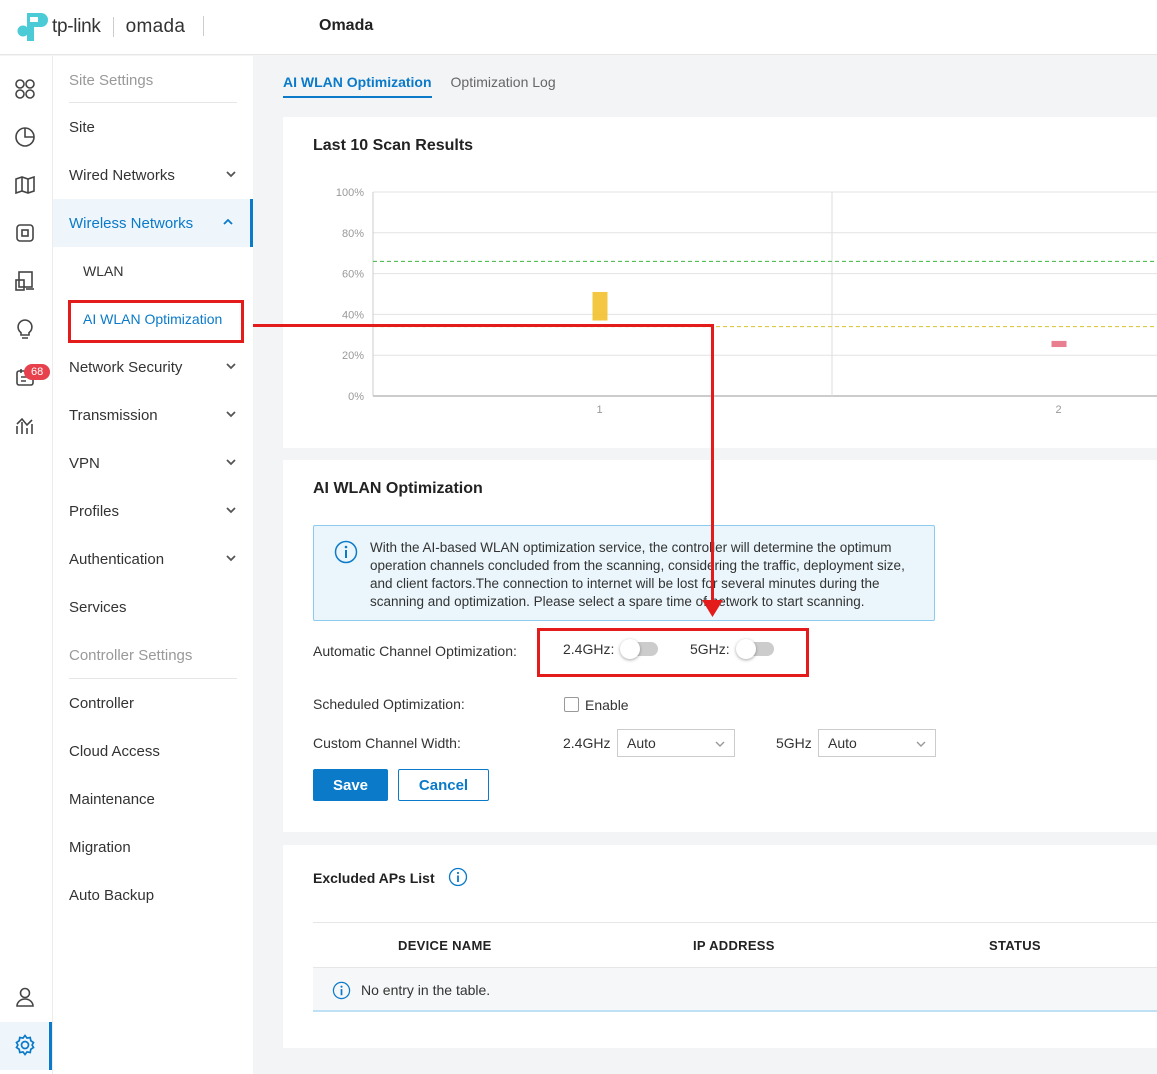  I want to click on enable-label: Enable, so click(607, 705).